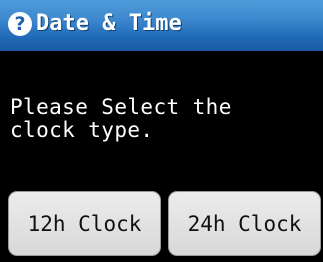  I want to click on page-title: Date & Time, so click(109, 23).